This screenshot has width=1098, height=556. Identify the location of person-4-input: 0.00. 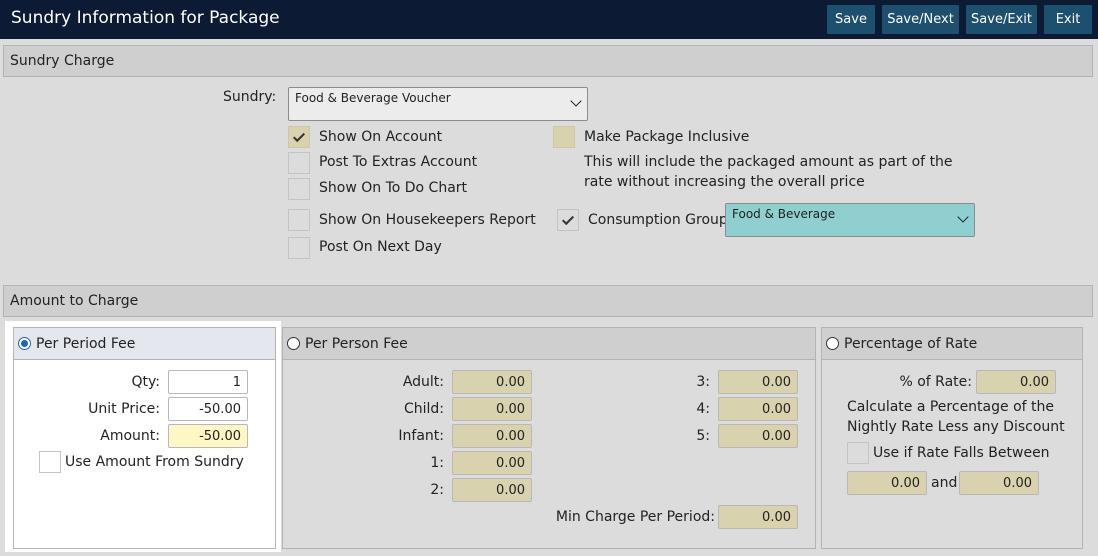
(758, 409).